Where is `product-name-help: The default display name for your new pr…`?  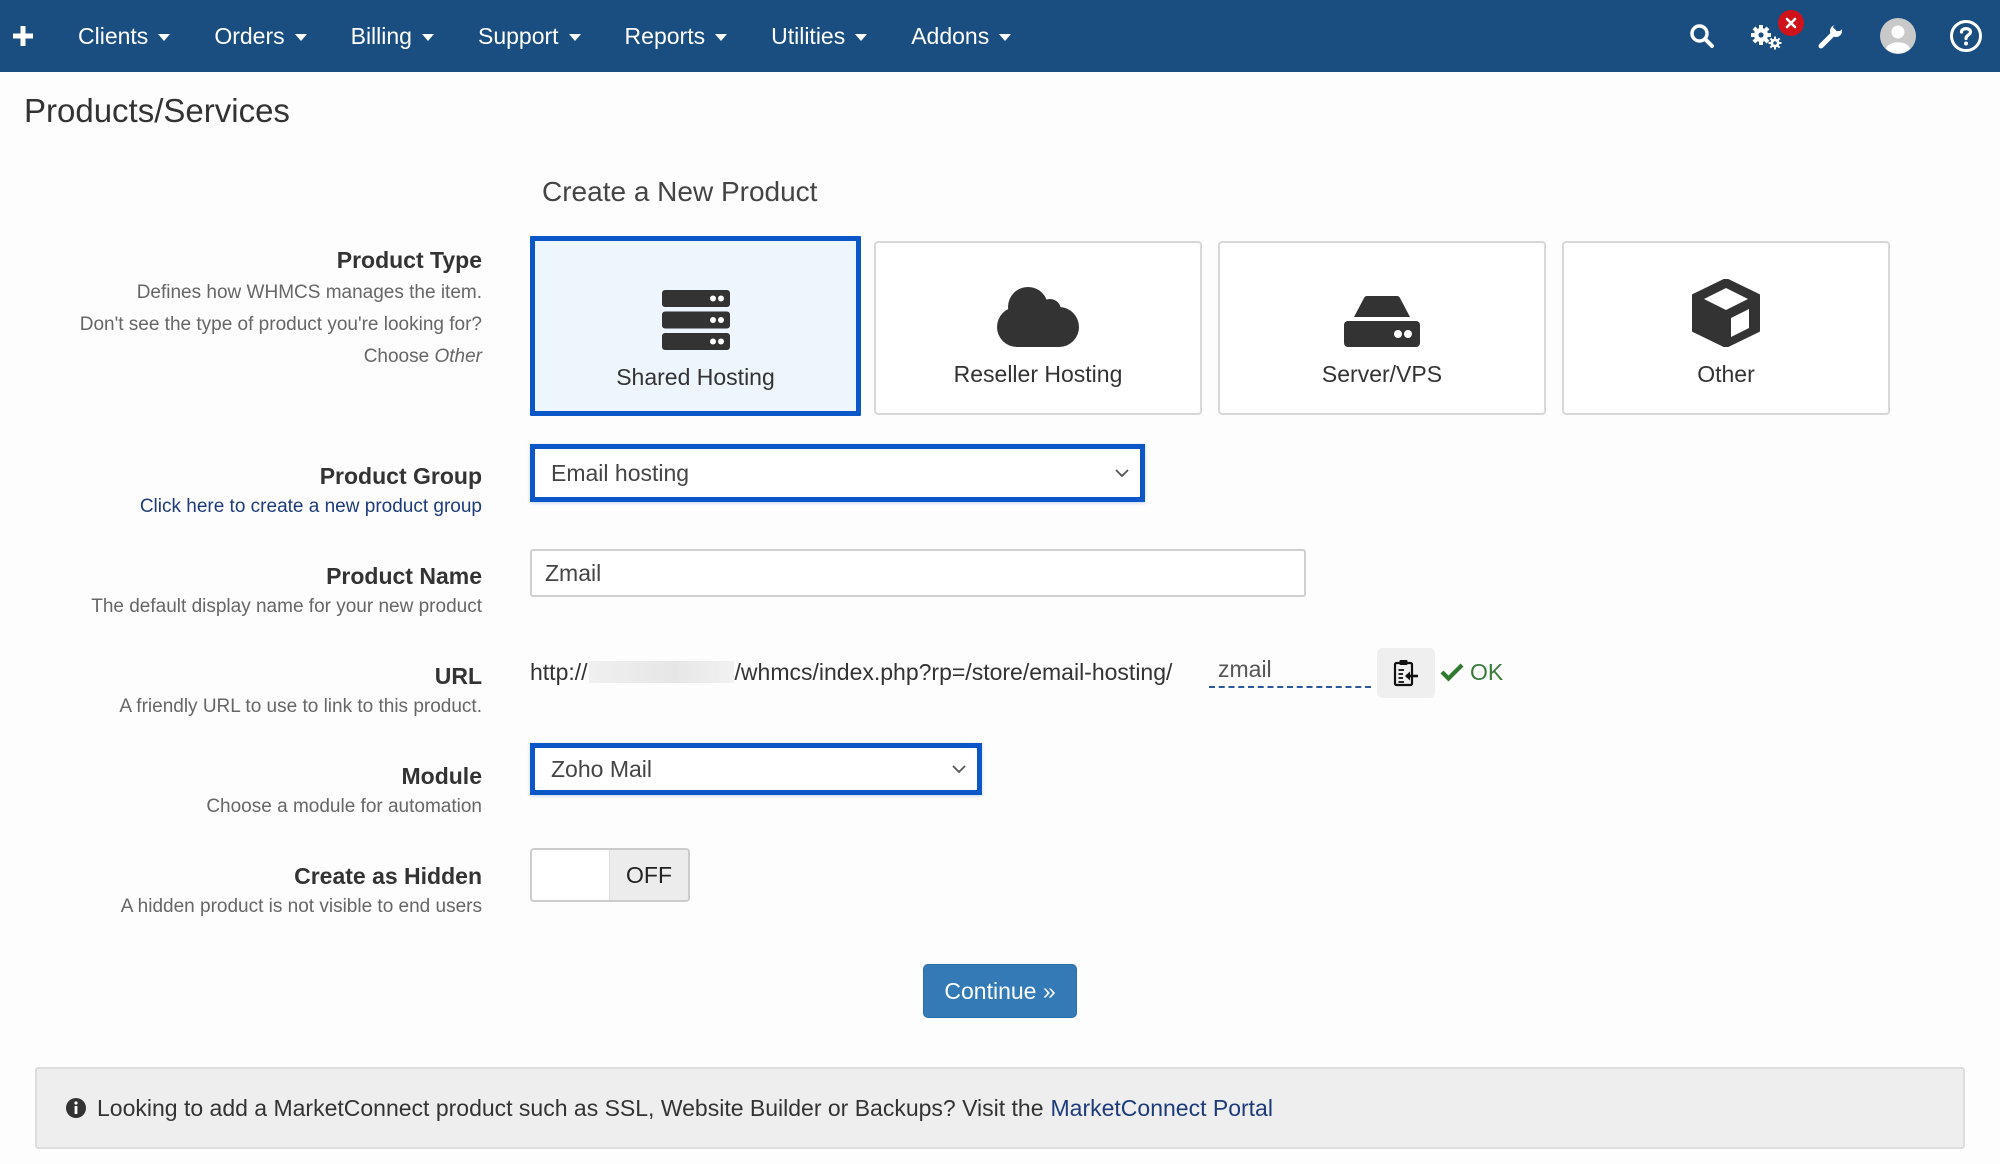
product-name-help: The default display name for your new pr… is located at coordinates (286, 606).